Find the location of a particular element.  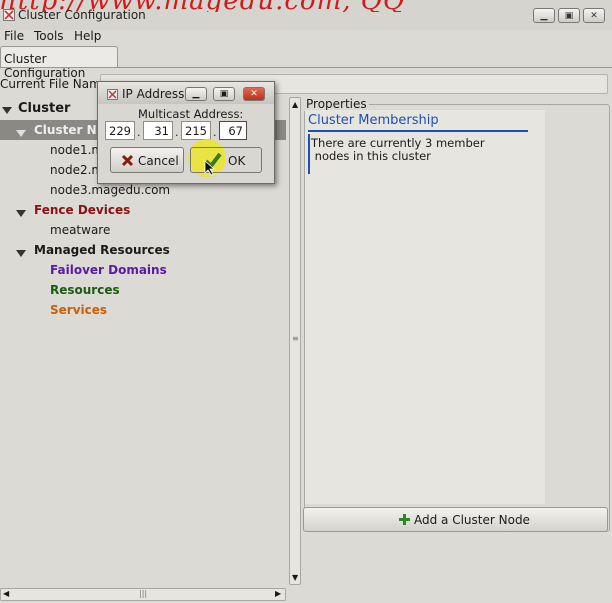

dialog-maximize-button: ▣ is located at coordinates (224, 94).